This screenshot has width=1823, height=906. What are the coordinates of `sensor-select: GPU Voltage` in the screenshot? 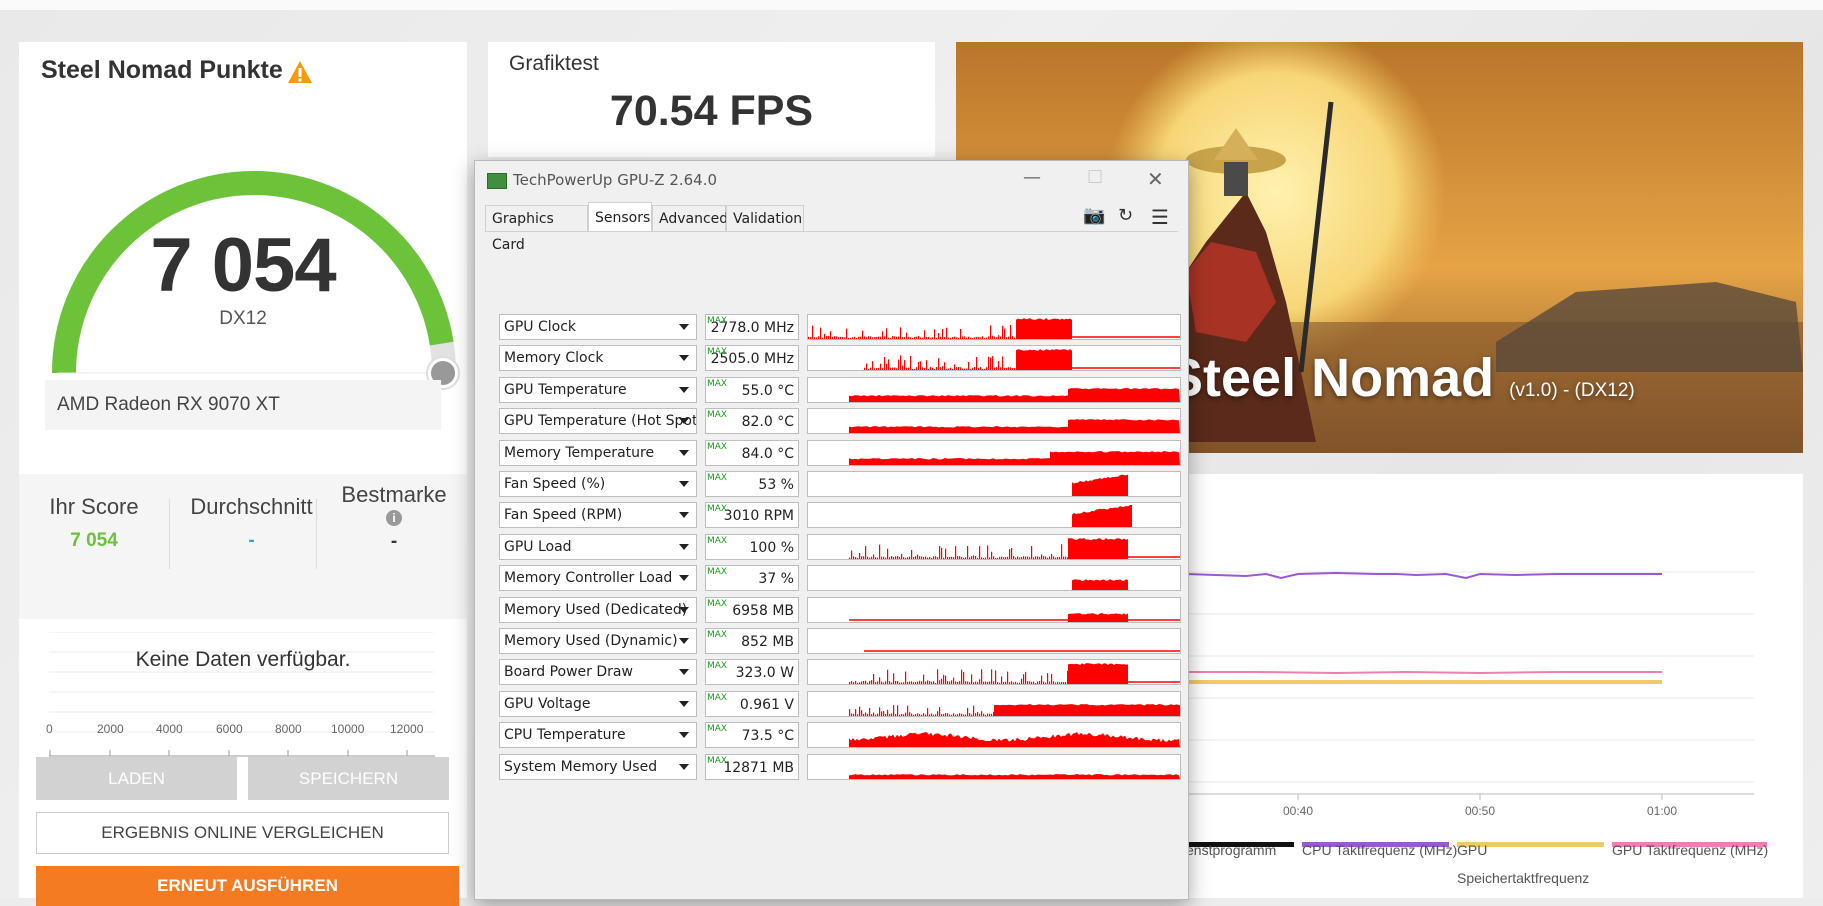 It's located at (598, 703).